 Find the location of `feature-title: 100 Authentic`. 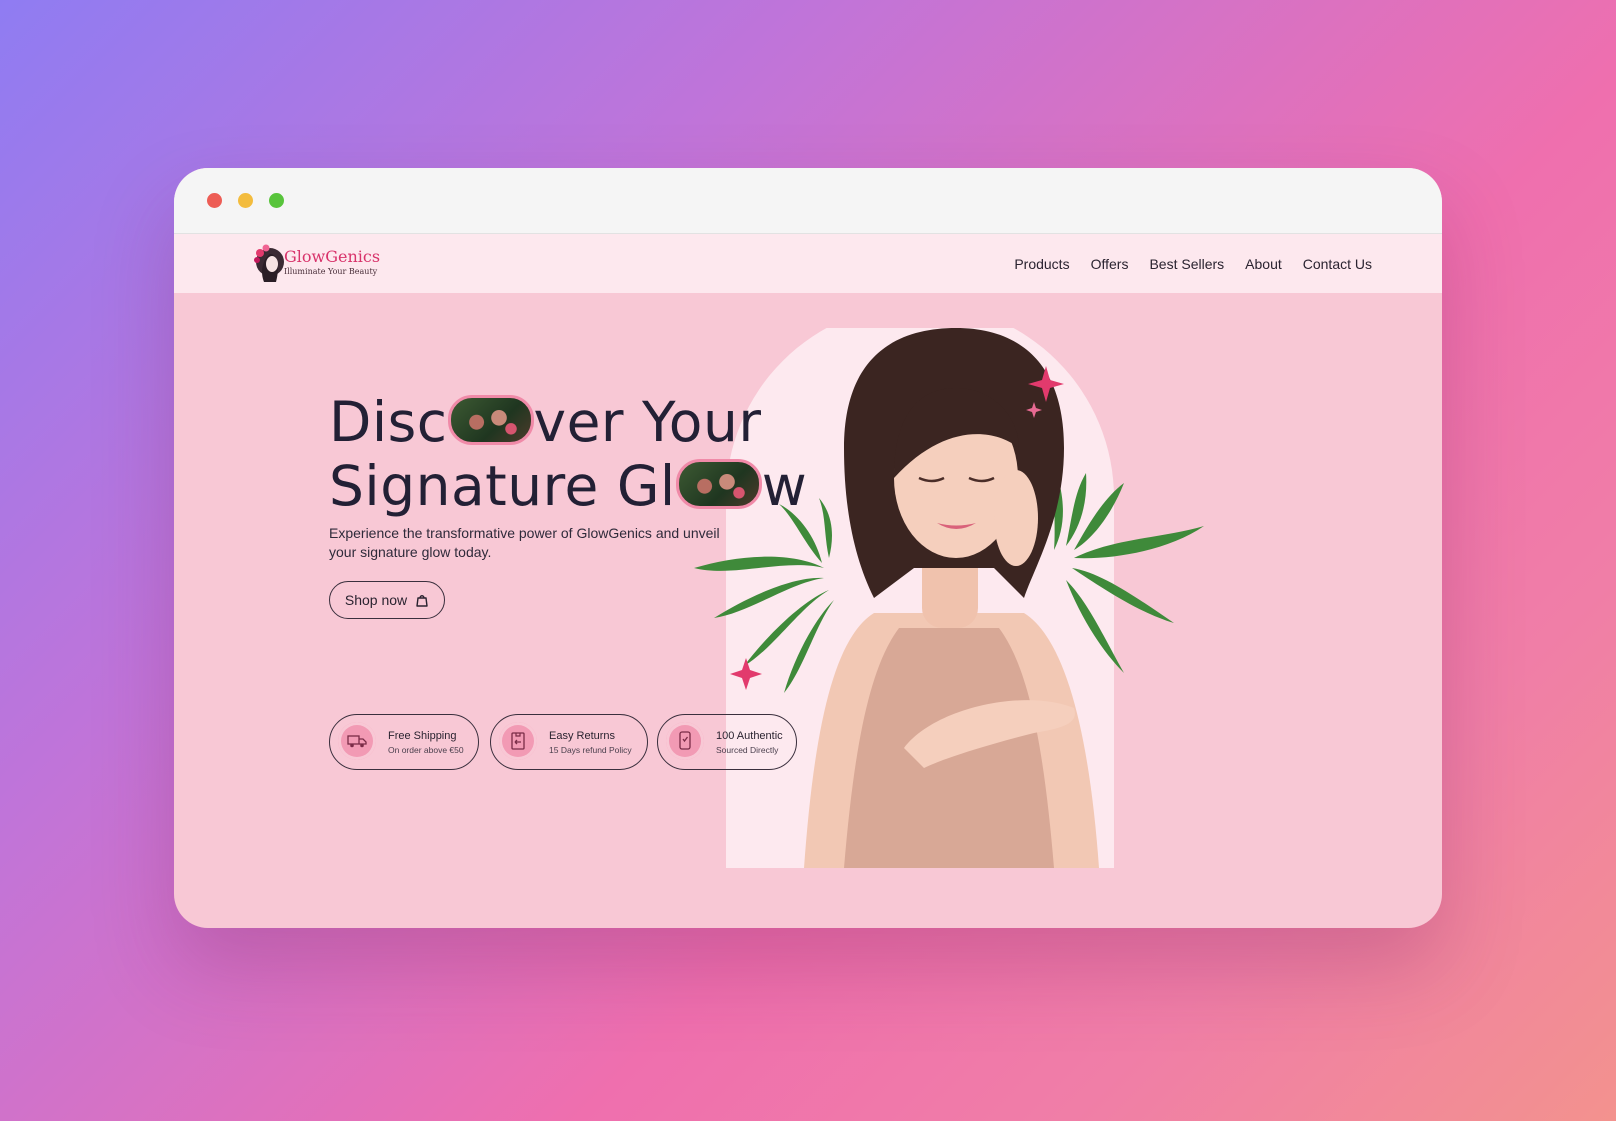

feature-title: 100 Authentic is located at coordinates (749, 736).